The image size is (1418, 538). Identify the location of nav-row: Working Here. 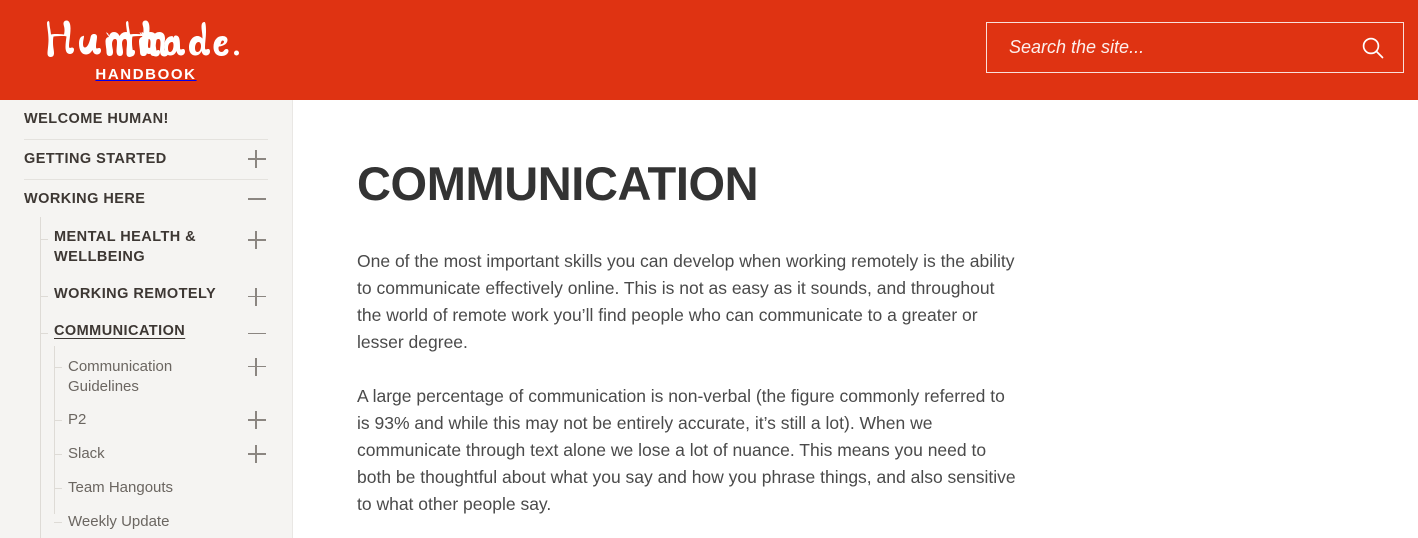
(146, 199).